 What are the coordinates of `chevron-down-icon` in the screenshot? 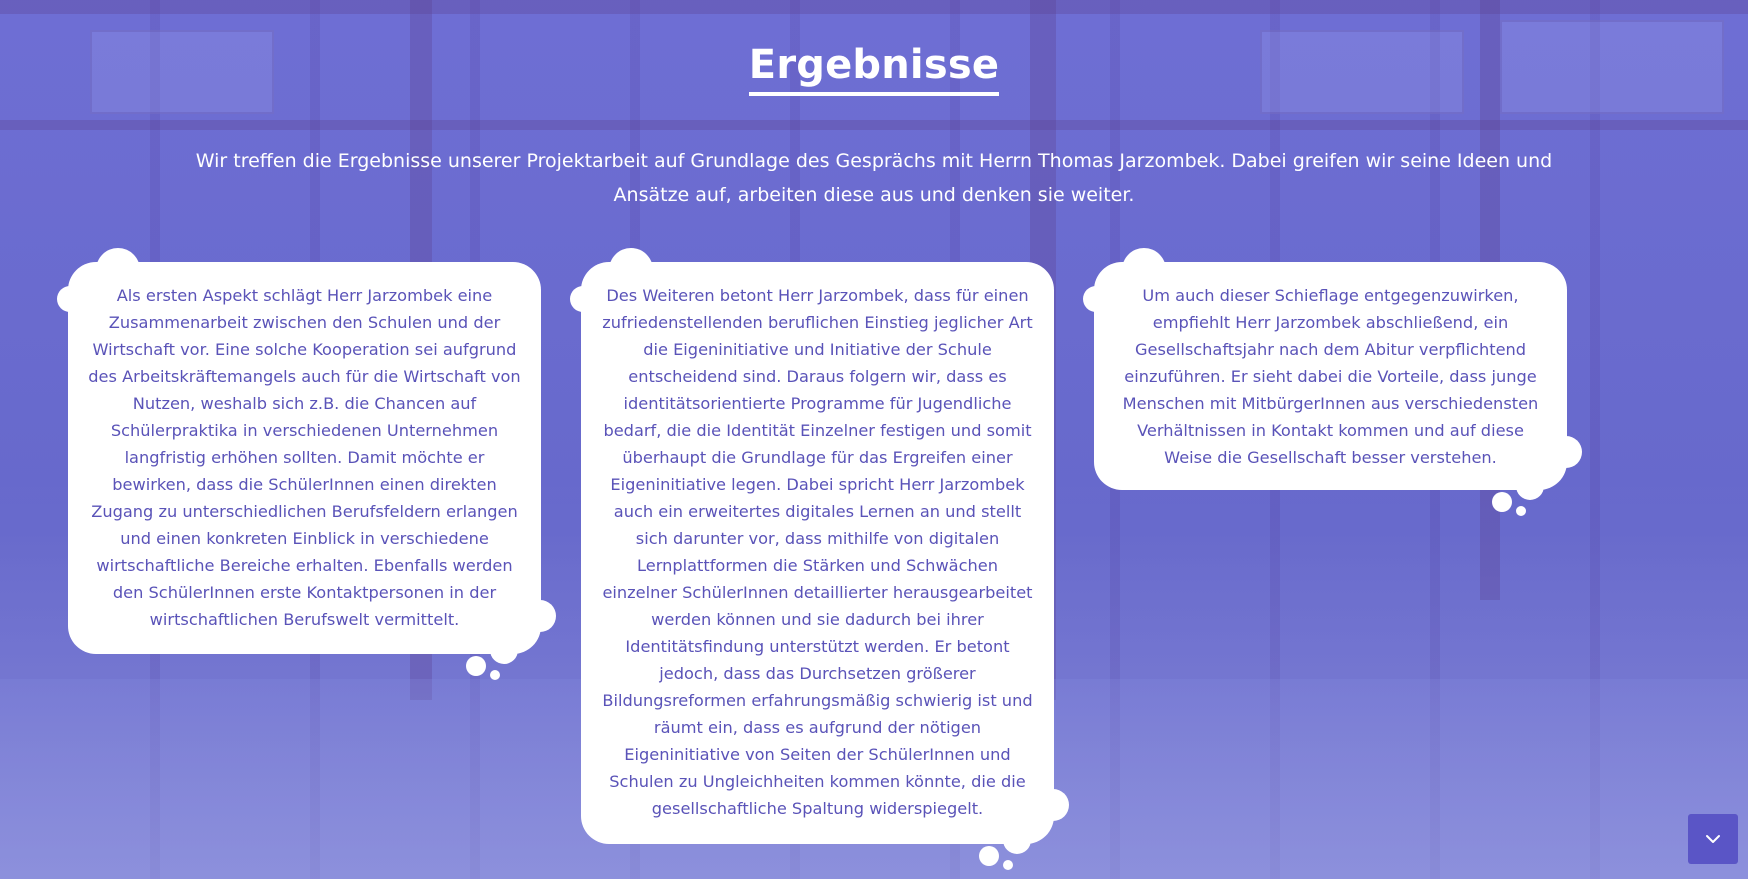 It's located at (1713, 839).